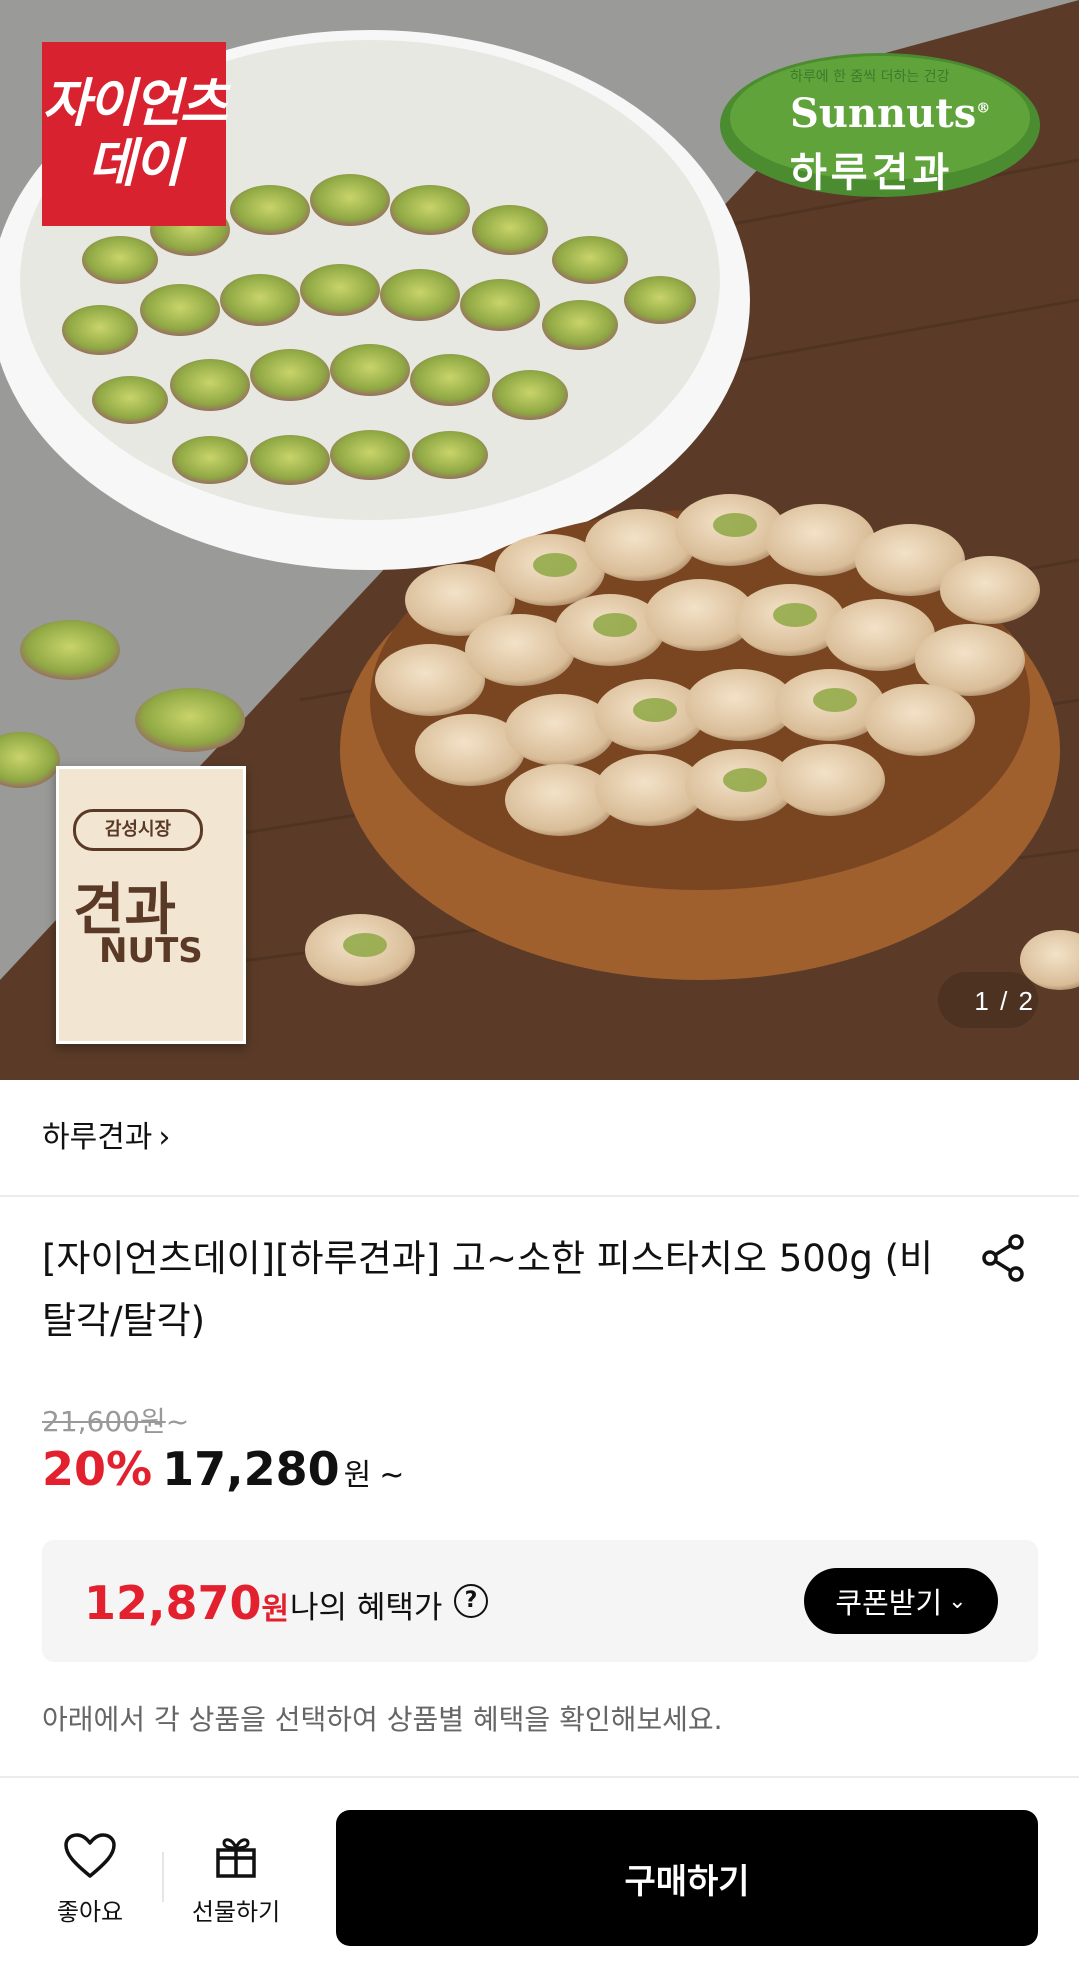 This screenshot has width=1079, height=1977. Describe the element at coordinates (540, 1601) in the screenshot. I see `my-benefit-box: 12,870원 나의 혜택가 ? 쿠폰받기 ⌄` at that location.